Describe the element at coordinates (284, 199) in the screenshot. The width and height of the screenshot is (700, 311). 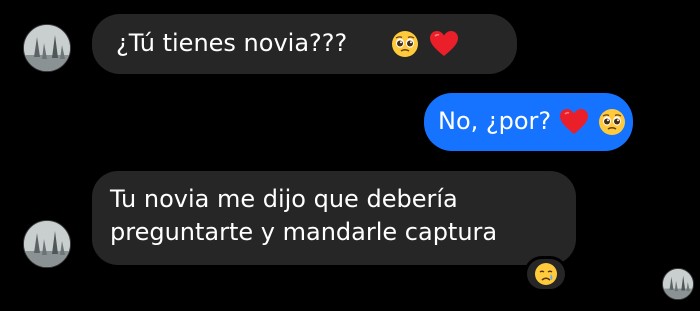
I see `message-text-line: Tu novia me dijo que debería` at that location.